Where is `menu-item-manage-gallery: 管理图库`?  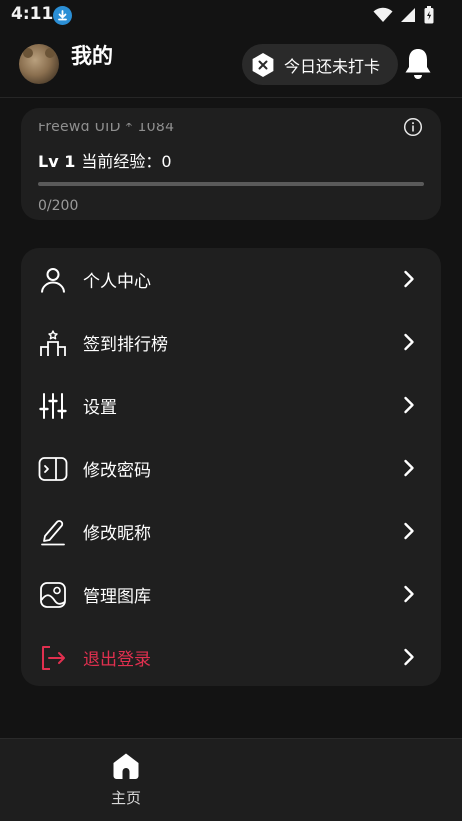
menu-item-manage-gallery: 管理图库 is located at coordinates (231, 594).